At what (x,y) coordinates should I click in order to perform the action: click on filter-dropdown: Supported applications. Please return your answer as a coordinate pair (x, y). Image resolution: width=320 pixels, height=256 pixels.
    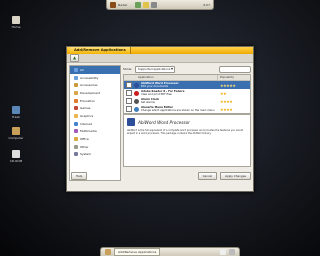
    Looking at the image, I should click on (154, 69).